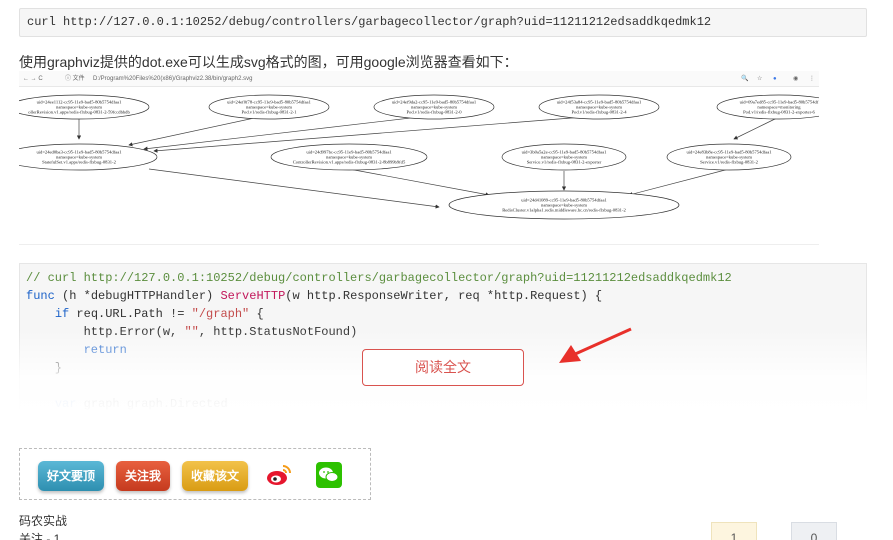 This screenshot has width=893, height=540. What do you see at coordinates (435, 112) in the screenshot?
I see `graph-node-label: Pod.v1/redis-flxbug-0831-2-0` at bounding box center [435, 112].